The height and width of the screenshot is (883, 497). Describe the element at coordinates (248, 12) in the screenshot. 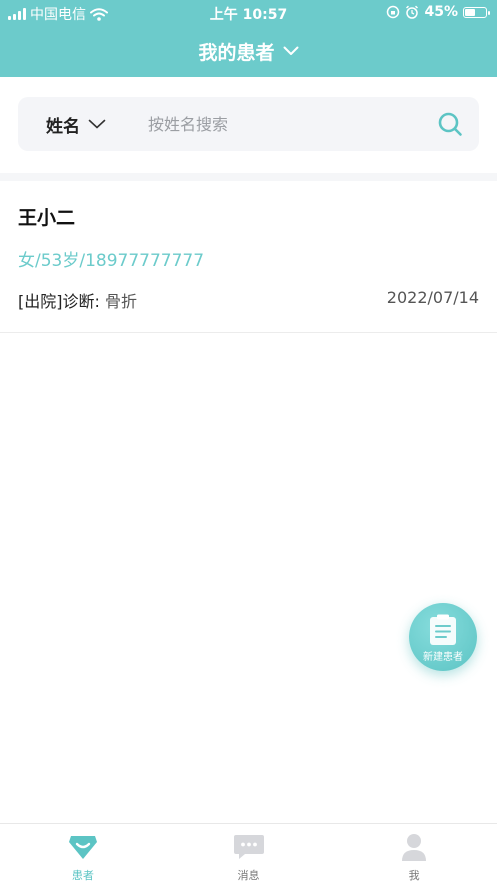

I see `status-bar: 中国电信 上午 10:57 45%` at that location.